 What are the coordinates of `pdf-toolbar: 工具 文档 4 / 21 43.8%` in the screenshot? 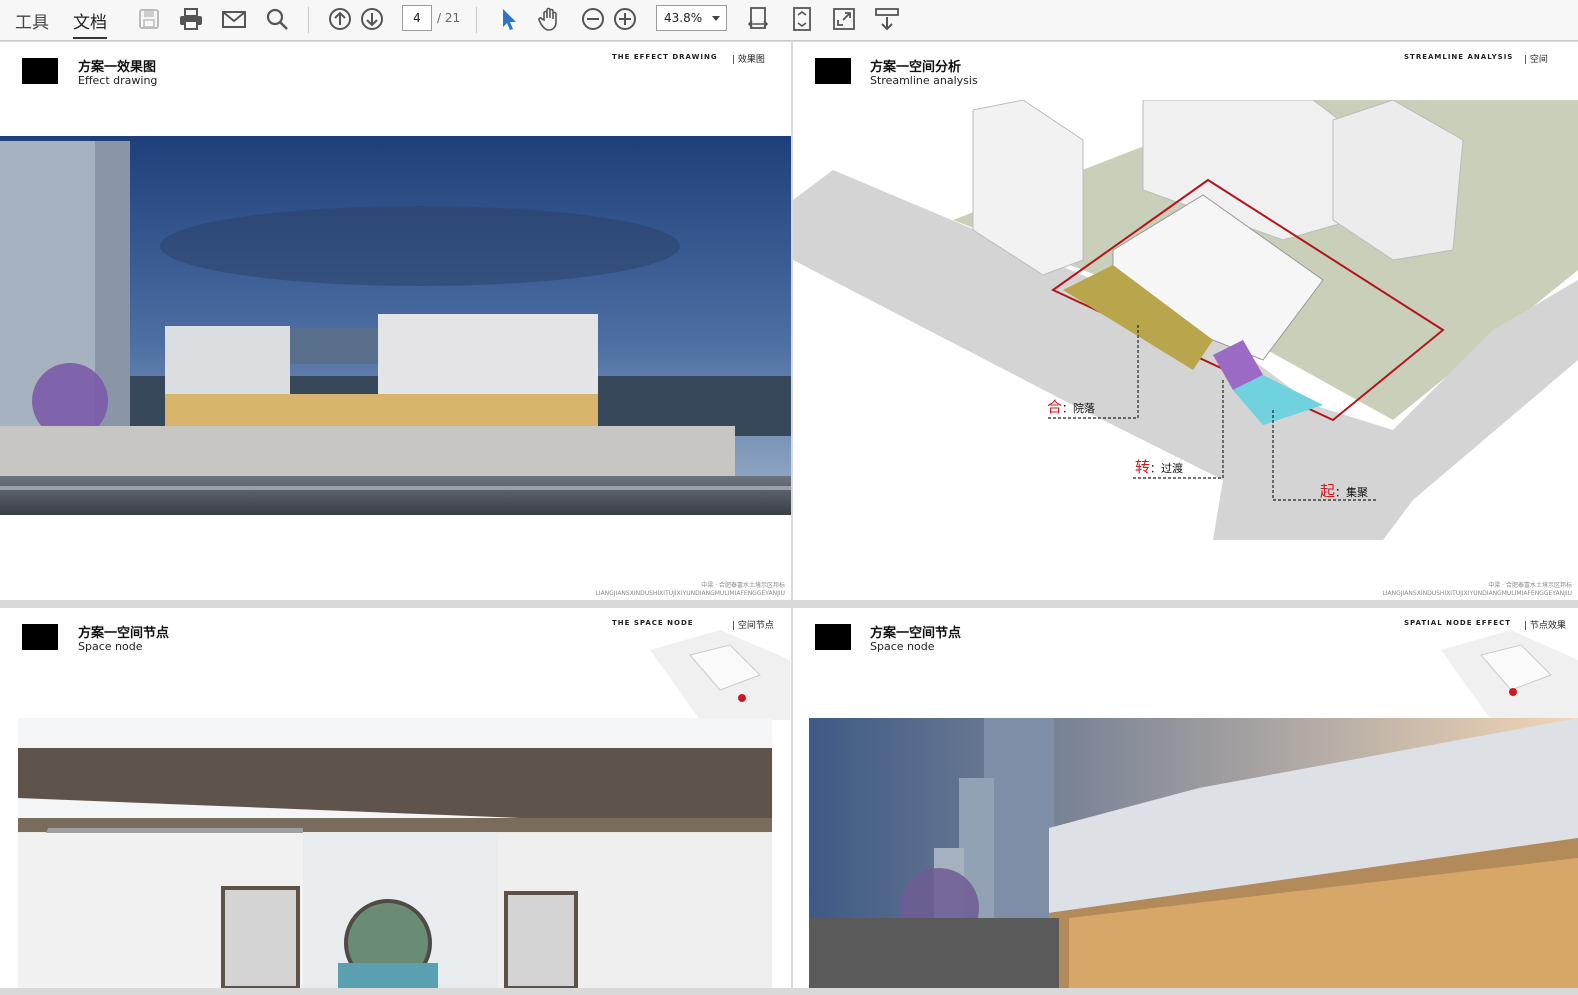 It's located at (789, 20).